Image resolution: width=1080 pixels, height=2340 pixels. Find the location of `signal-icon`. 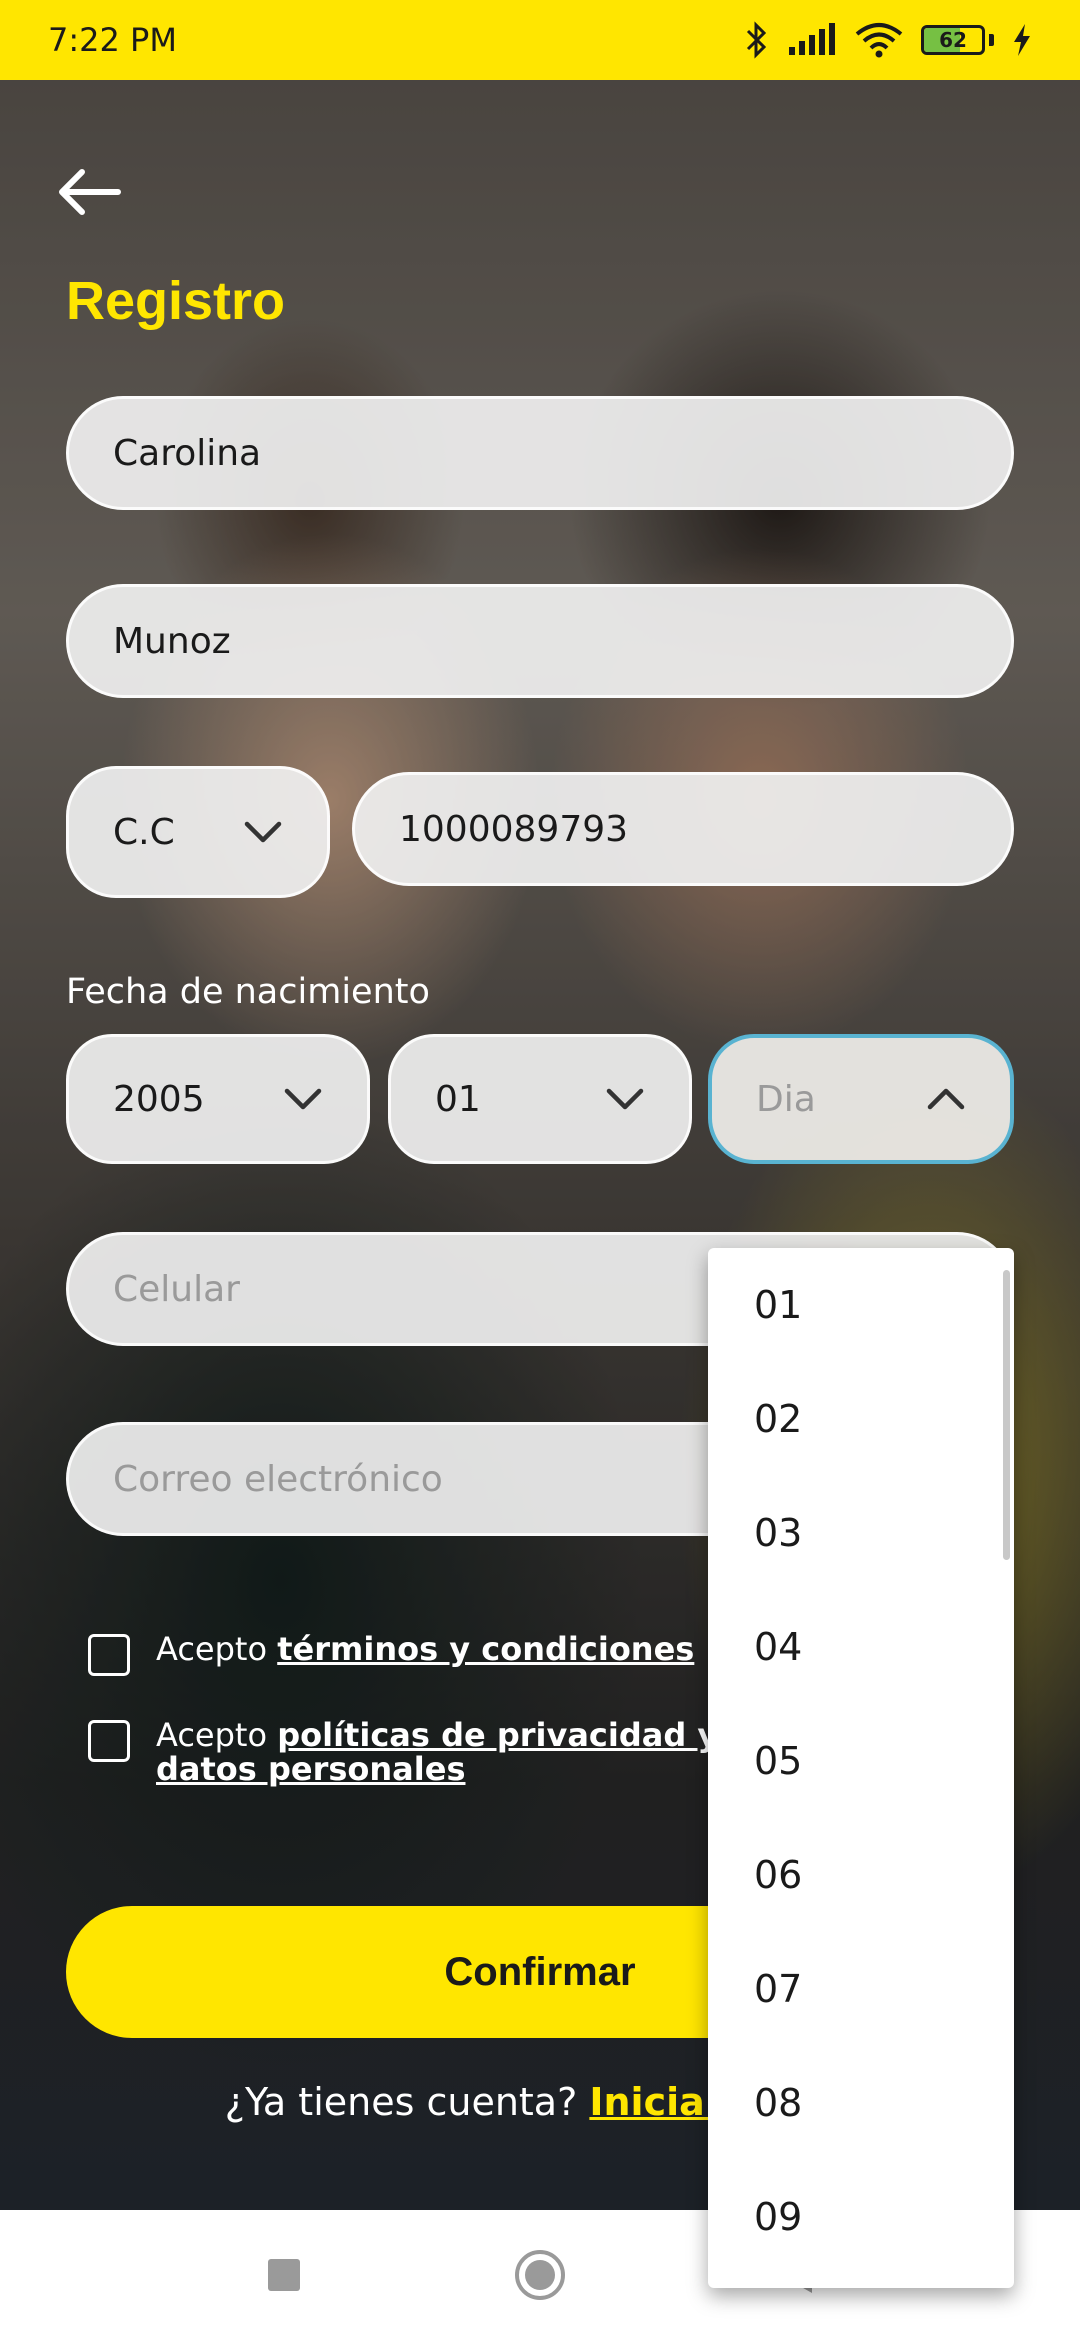

signal-icon is located at coordinates (812, 39).